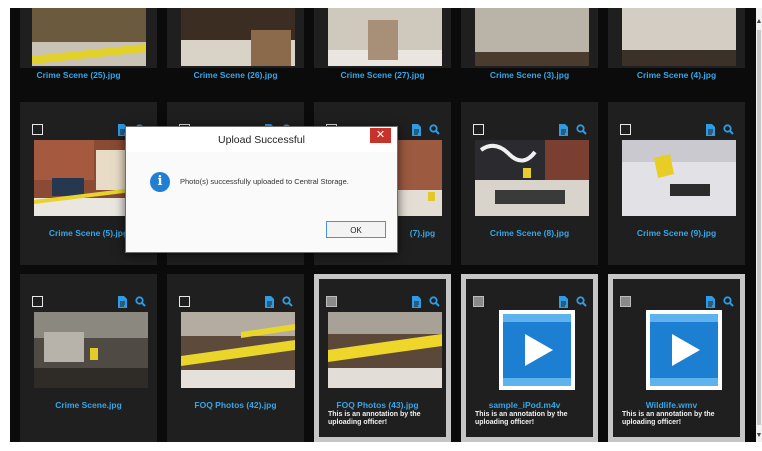 This screenshot has width=762, height=451. I want to click on gallery-tile: Crime Scene (25).jpg, so click(88, 44).